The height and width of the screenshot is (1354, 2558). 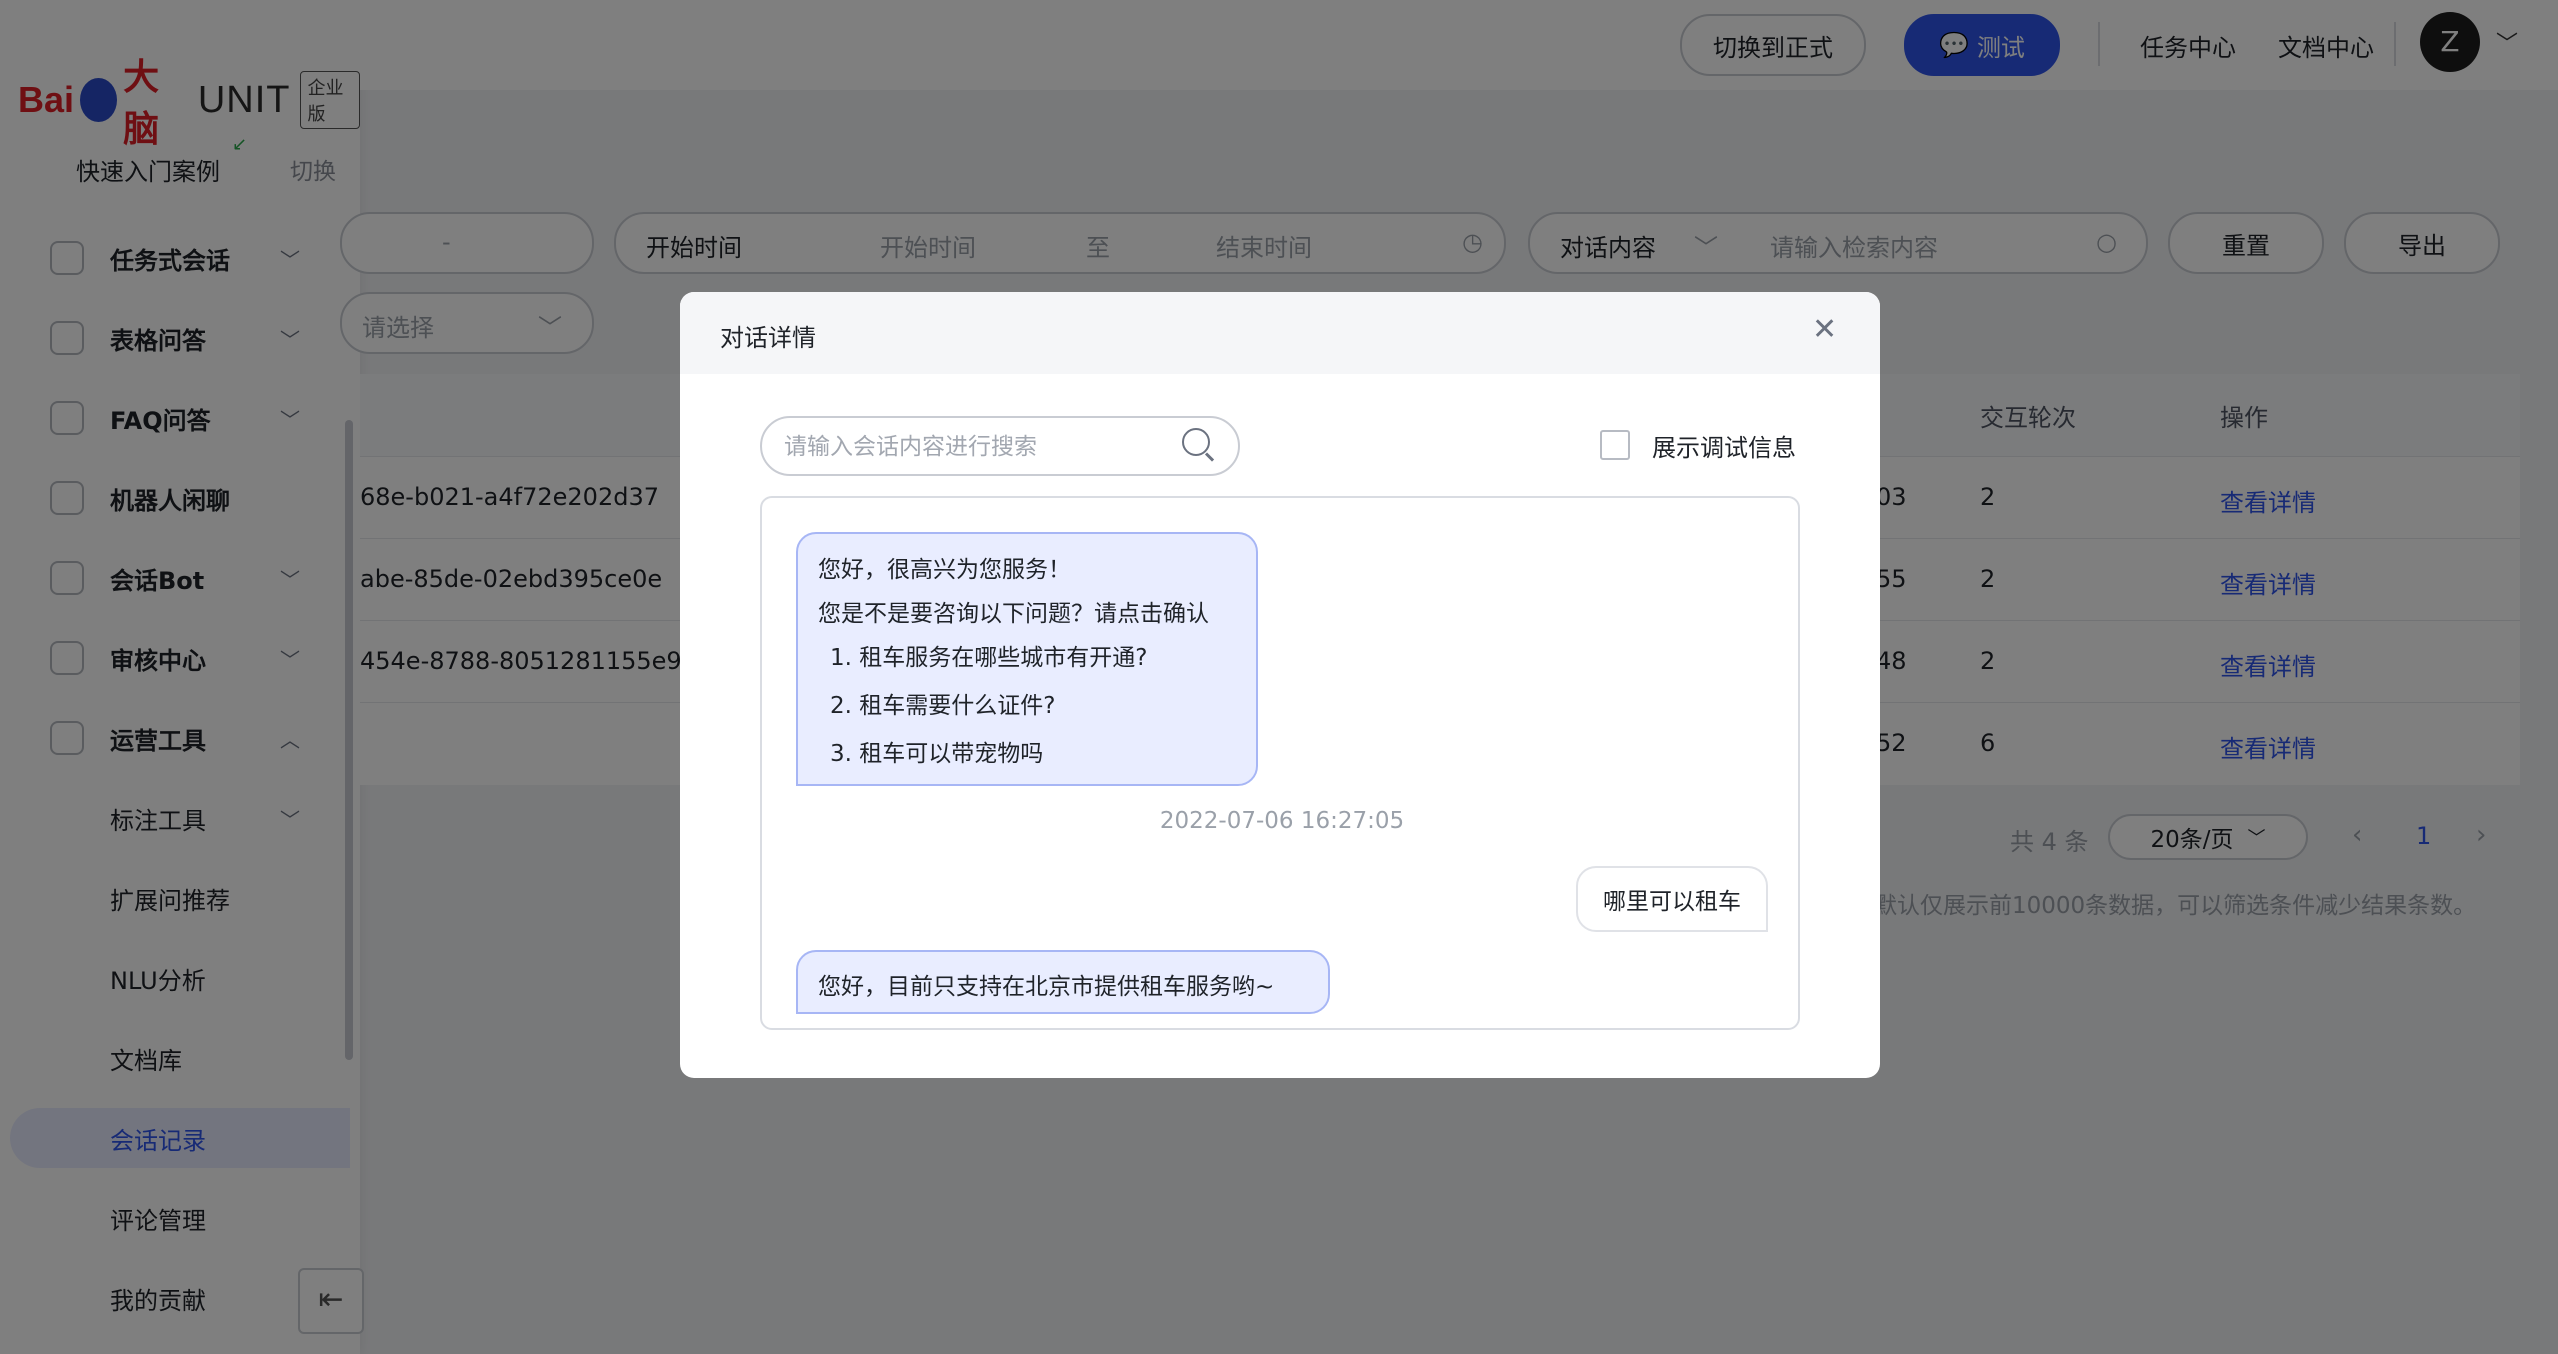 I want to click on debug-info-checkbox, so click(x=1615, y=445).